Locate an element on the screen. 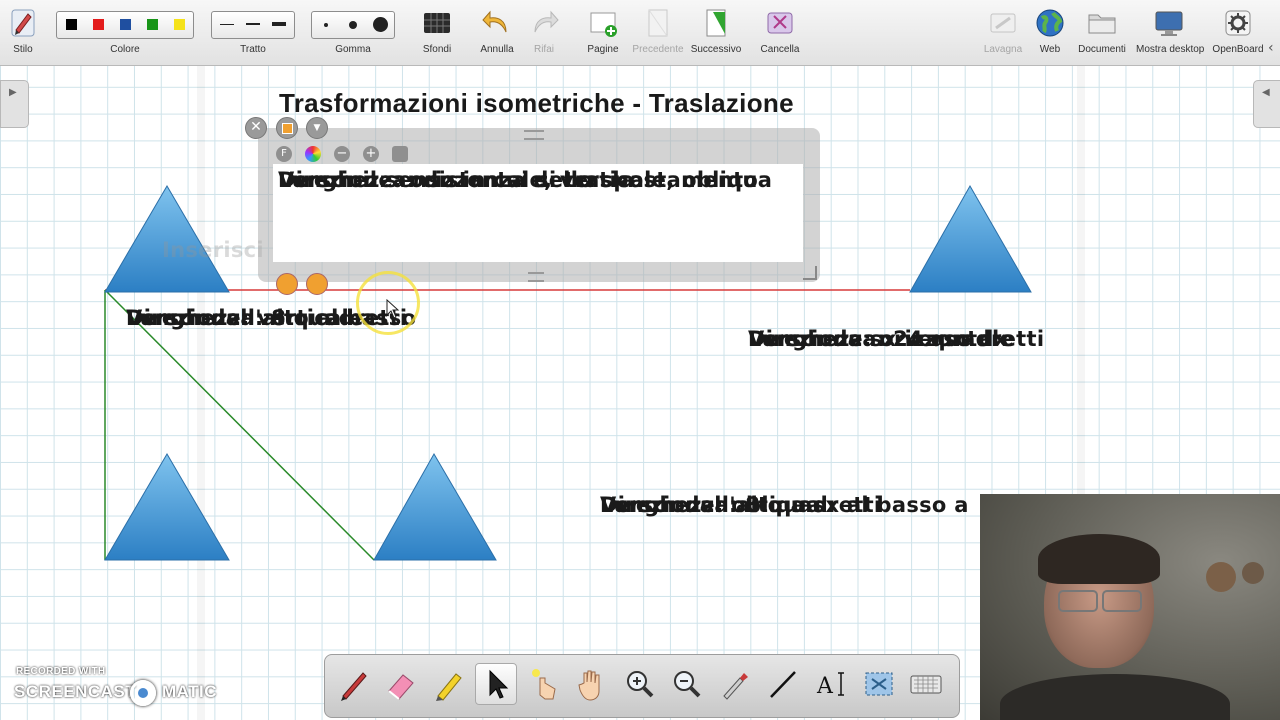  pointer-tool is located at coordinates (496, 684).